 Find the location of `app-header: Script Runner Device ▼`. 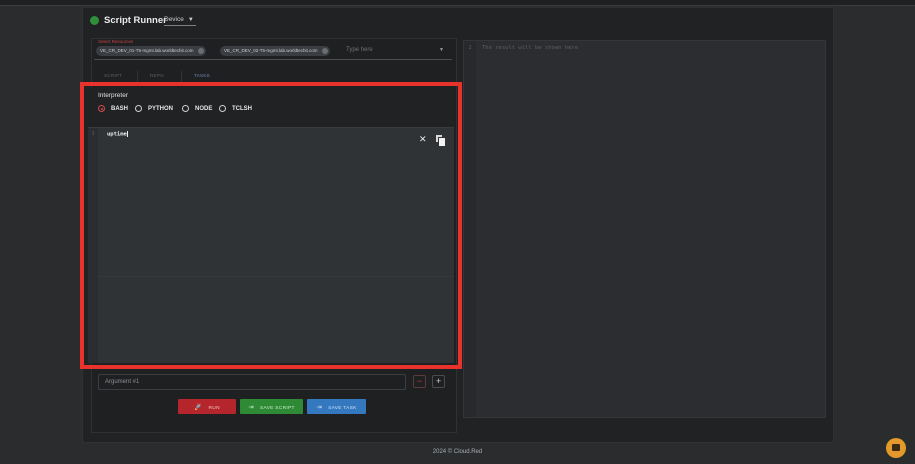

app-header: Script Runner Device ▼ is located at coordinates (458, 22).